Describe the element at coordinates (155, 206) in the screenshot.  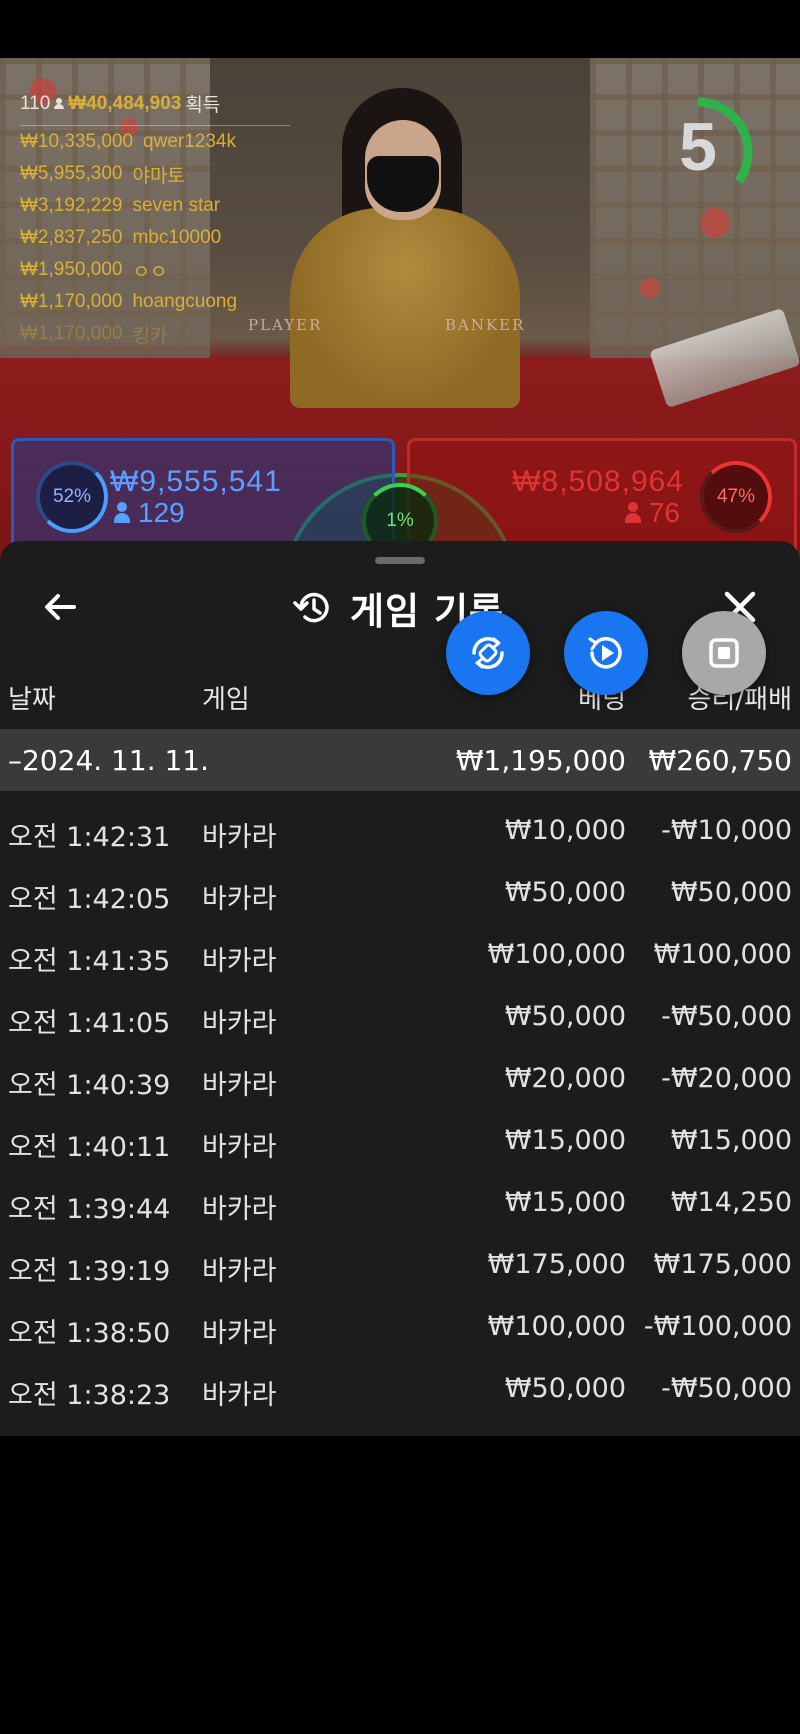
I see `leaderboard-row: ₩3,192,229 seven star` at that location.